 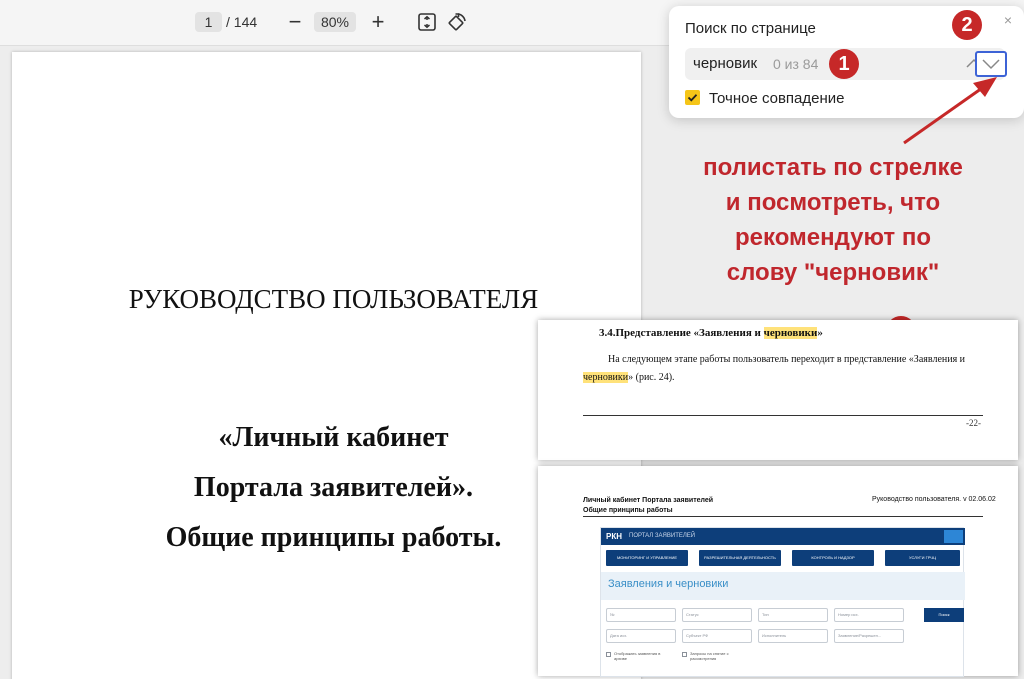 What do you see at coordinates (717, 615) in the screenshot?
I see `filter-field: Статус` at bounding box center [717, 615].